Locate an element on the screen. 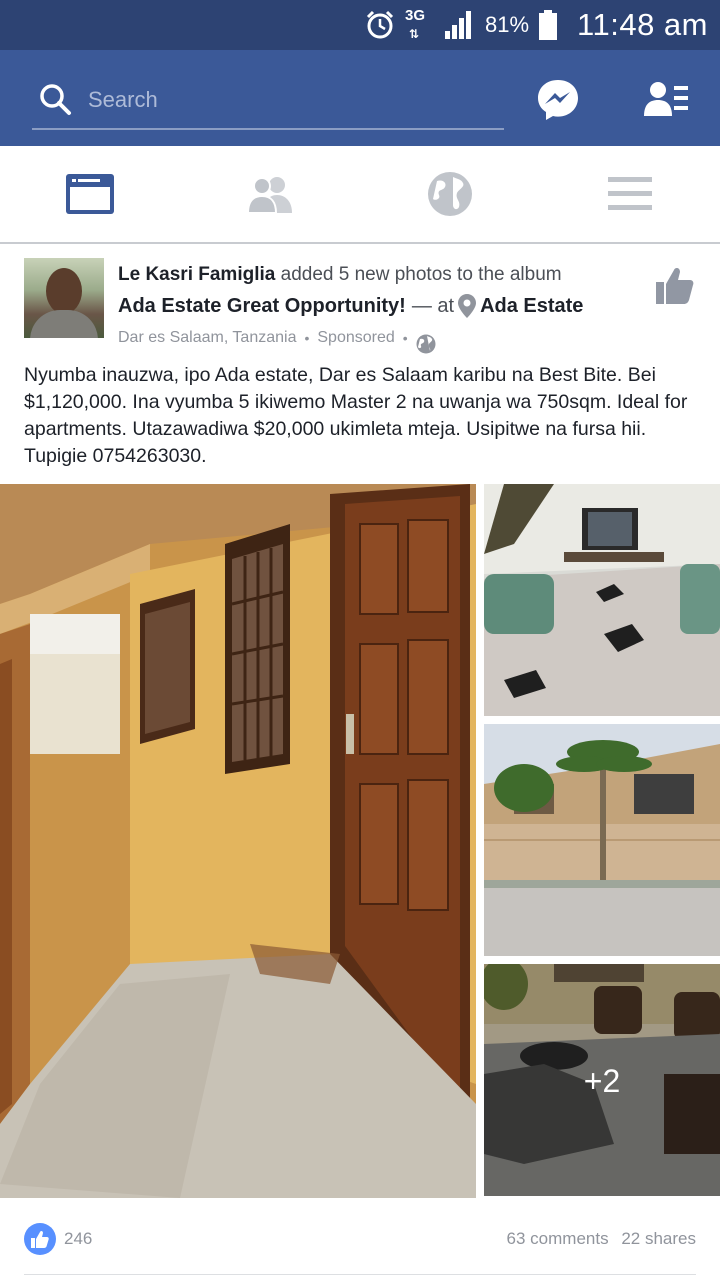 Image resolution: width=720 pixels, height=1280 pixels. tab-bar is located at coordinates (360, 195).